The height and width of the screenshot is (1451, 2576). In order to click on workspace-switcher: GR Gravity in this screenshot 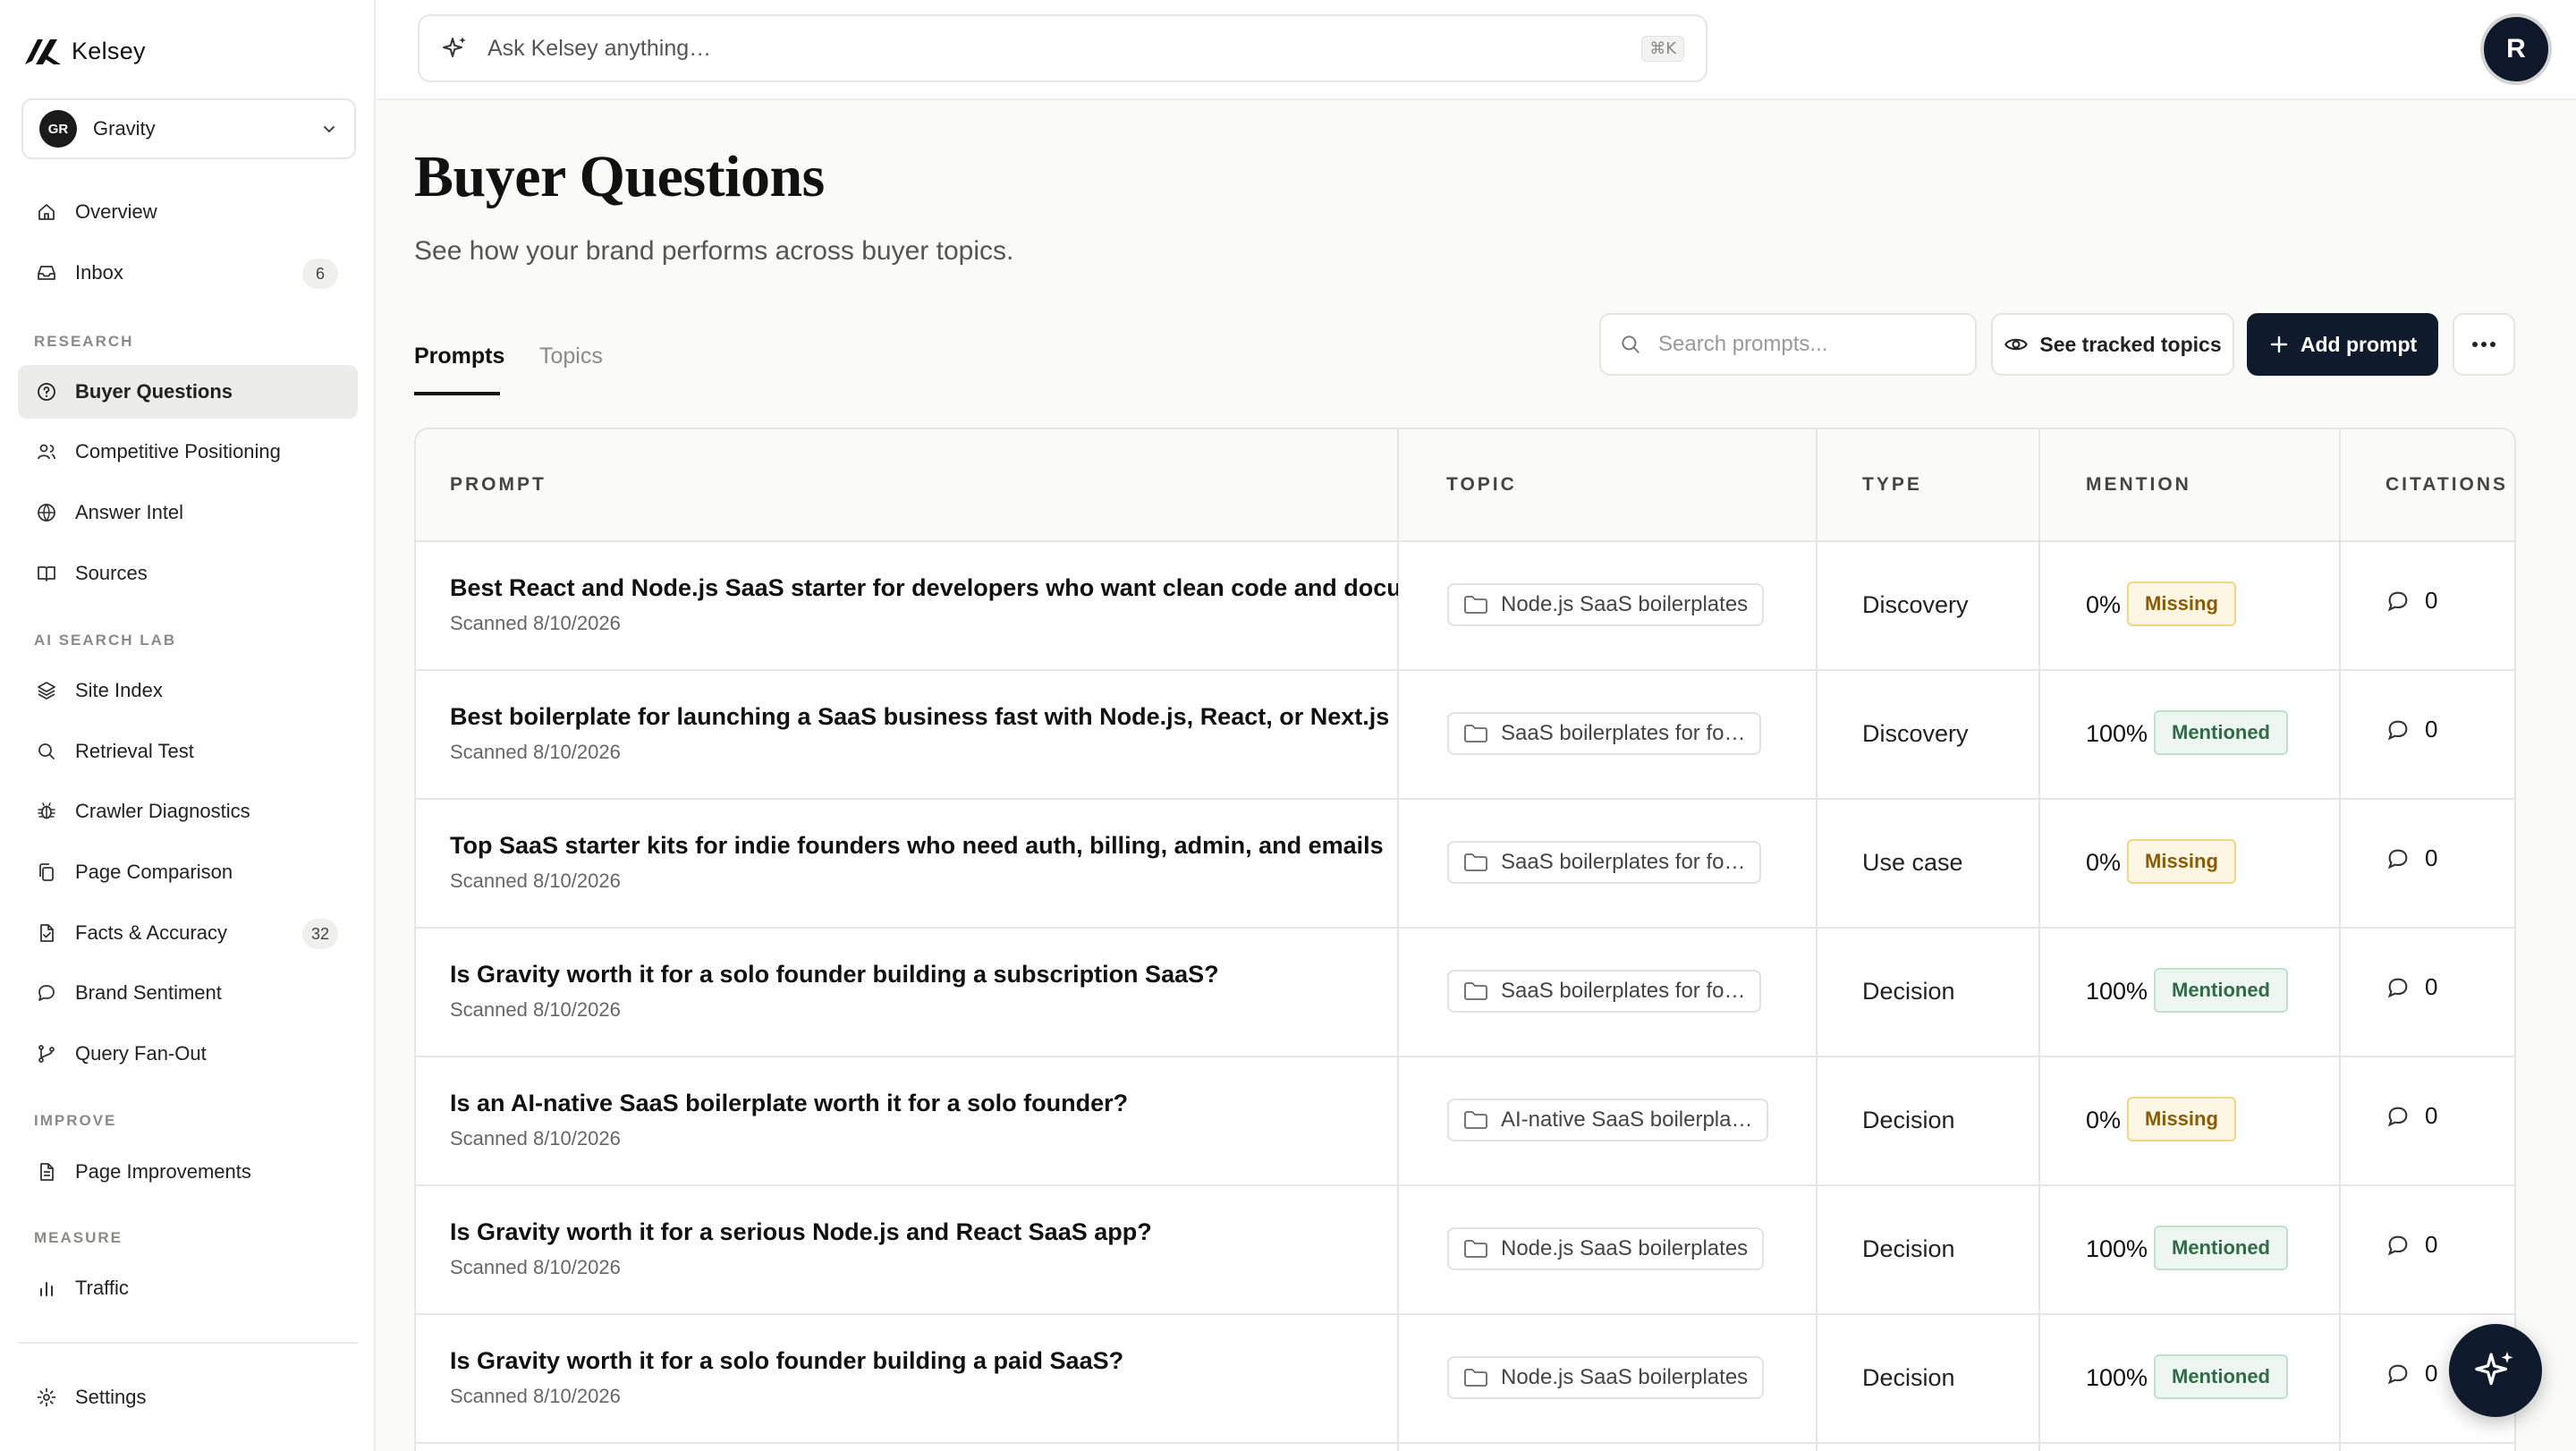, I will do `click(188, 128)`.